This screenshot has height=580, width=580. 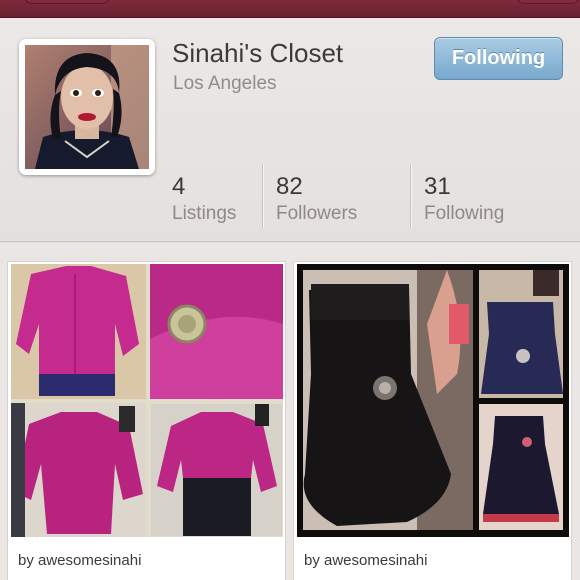 I want to click on top-navigation-bar, so click(x=290, y=9).